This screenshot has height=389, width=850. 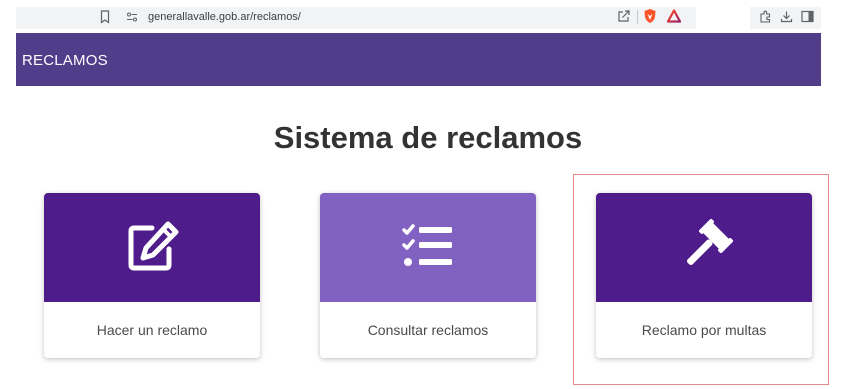 I want to click on card-label: Hacer un reclamo, so click(x=152, y=330).